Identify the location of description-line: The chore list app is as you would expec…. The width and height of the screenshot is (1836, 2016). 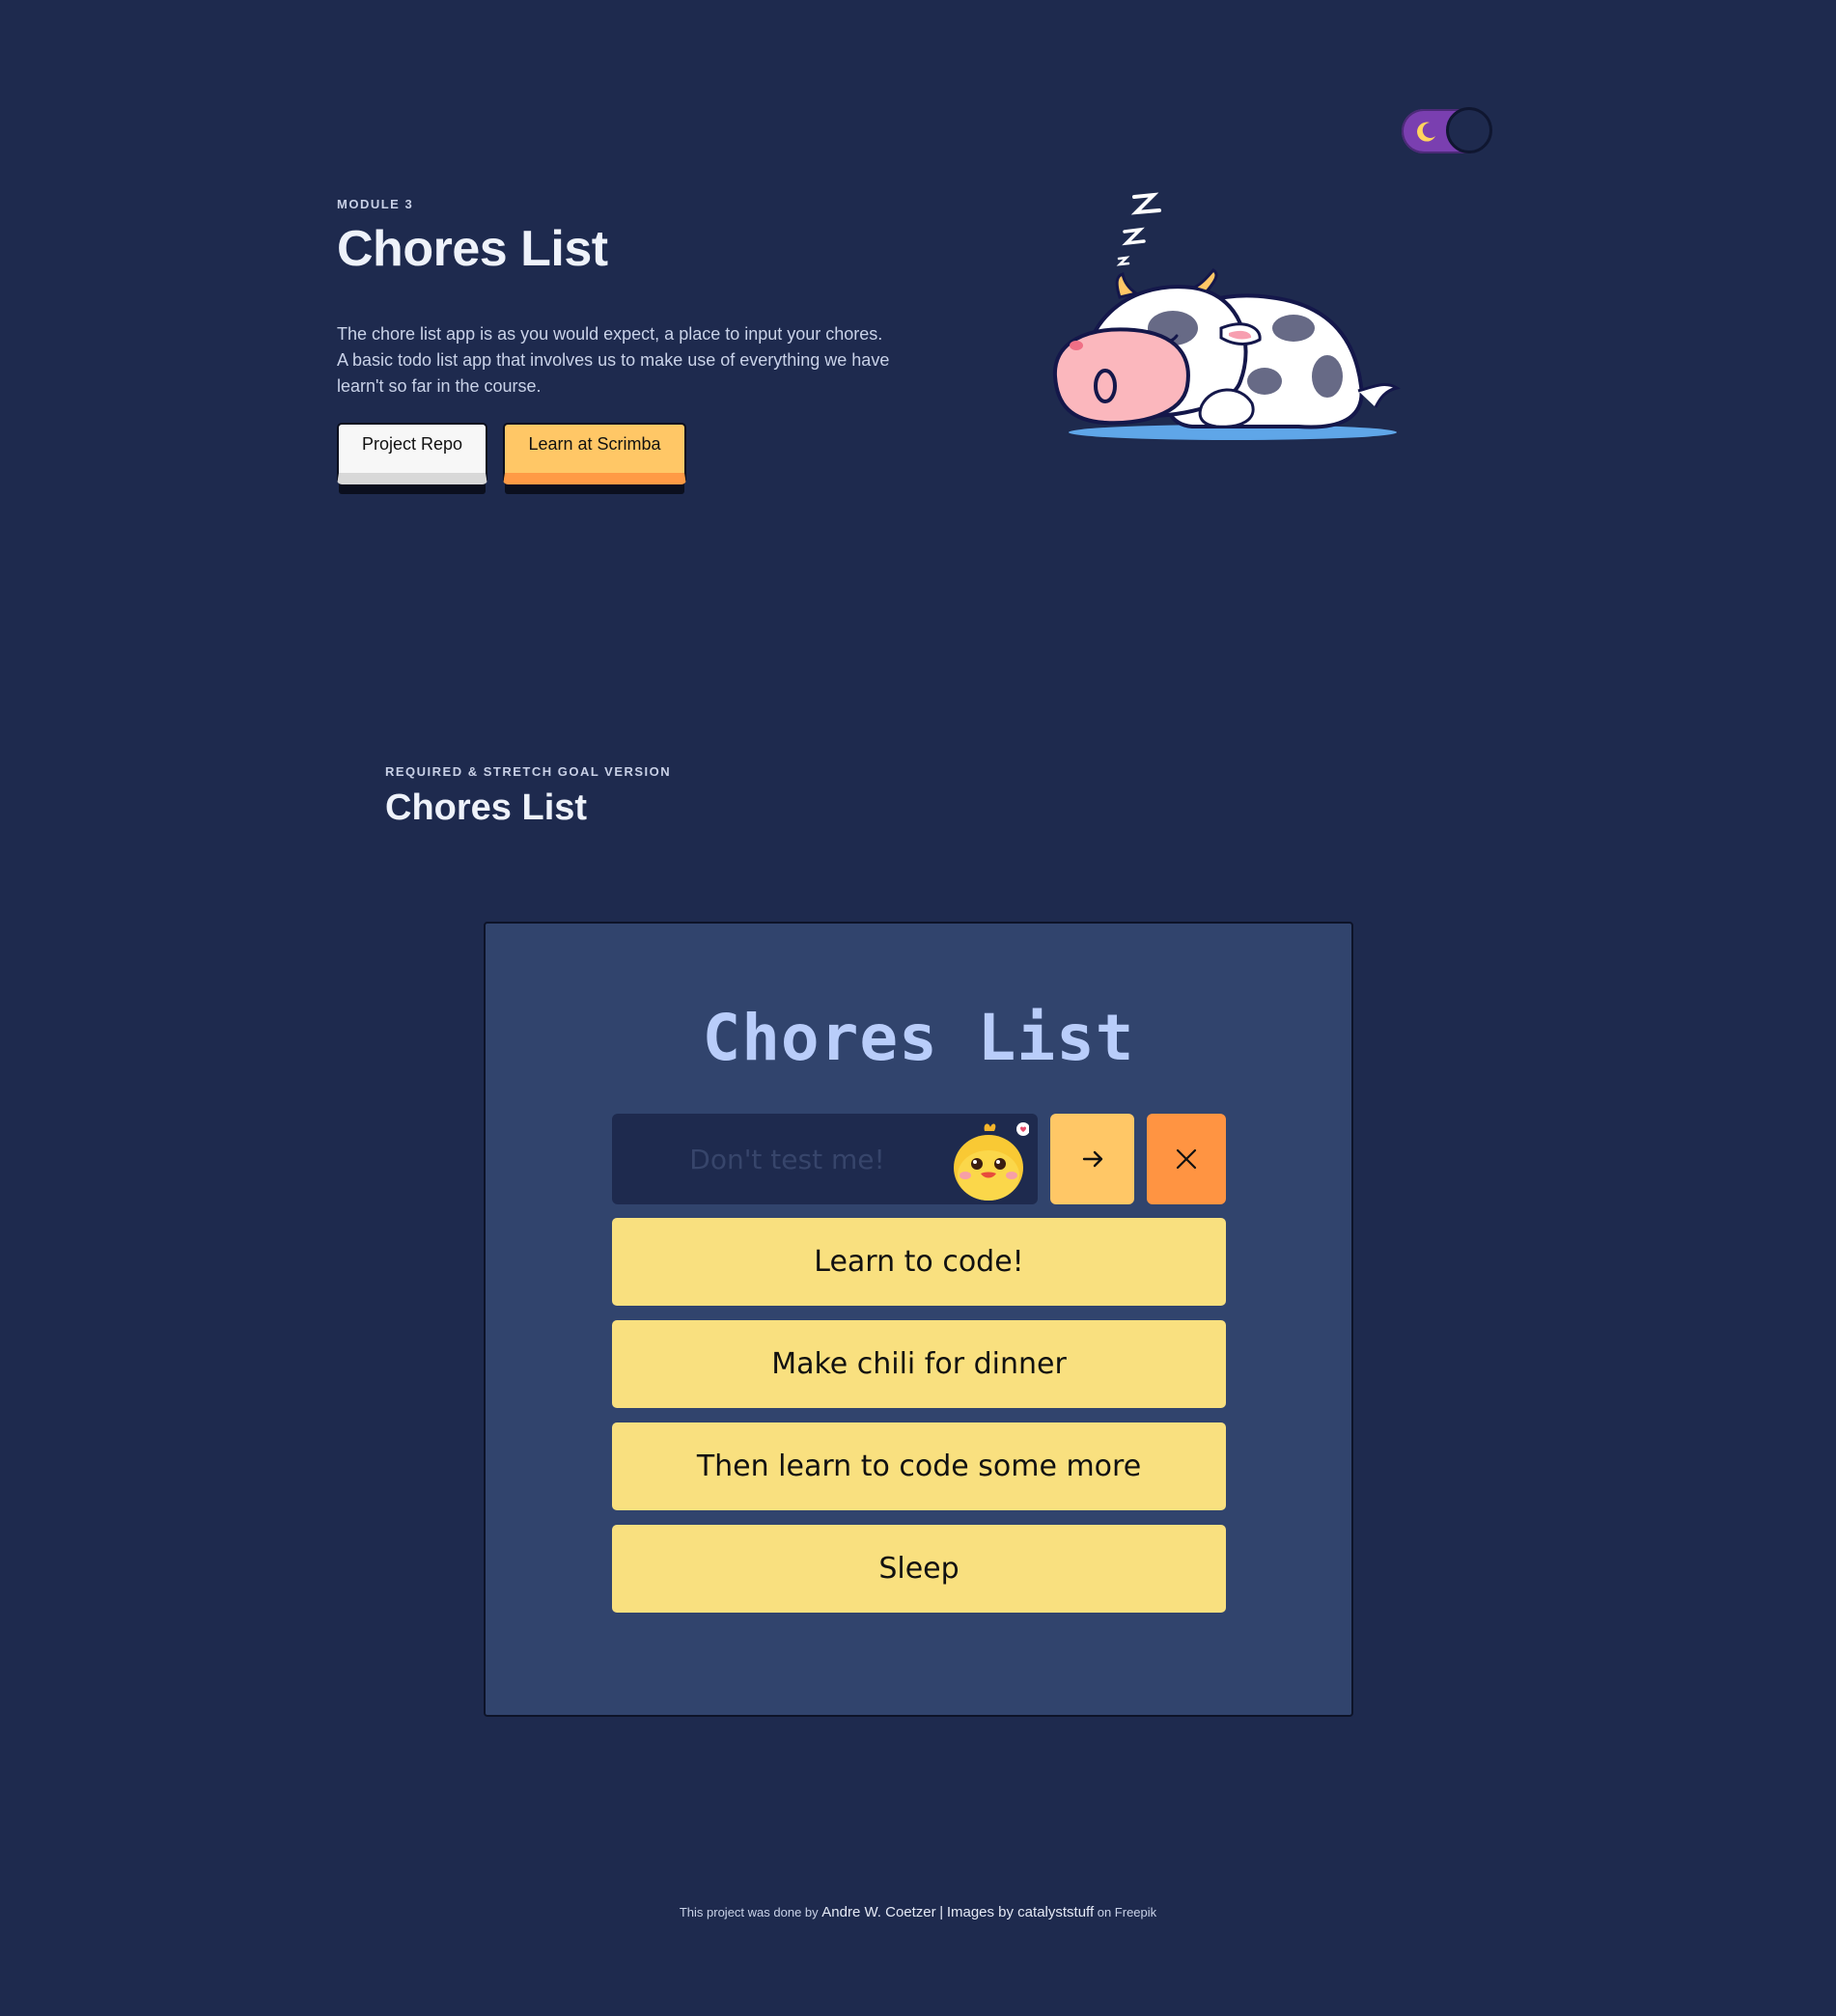
(610, 334).